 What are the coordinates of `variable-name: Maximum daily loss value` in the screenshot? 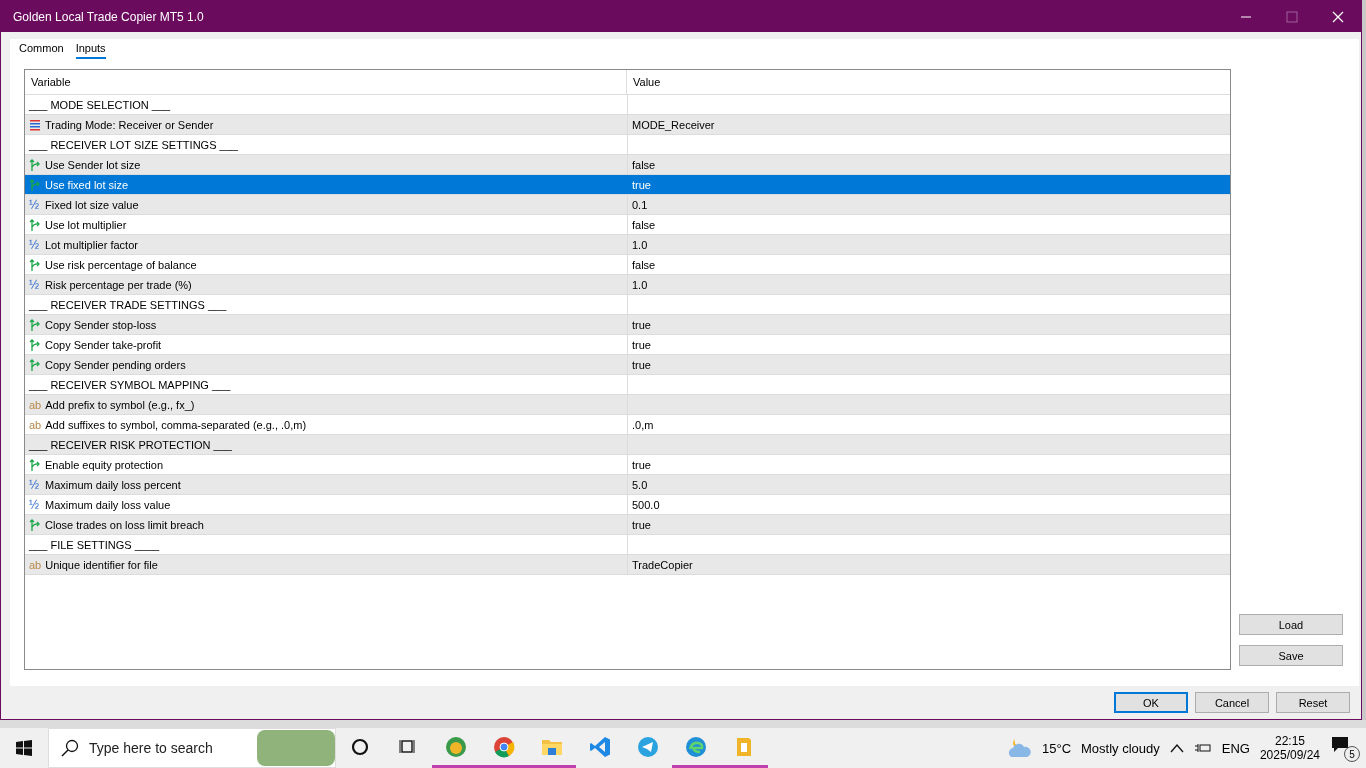 It's located at (108, 504).